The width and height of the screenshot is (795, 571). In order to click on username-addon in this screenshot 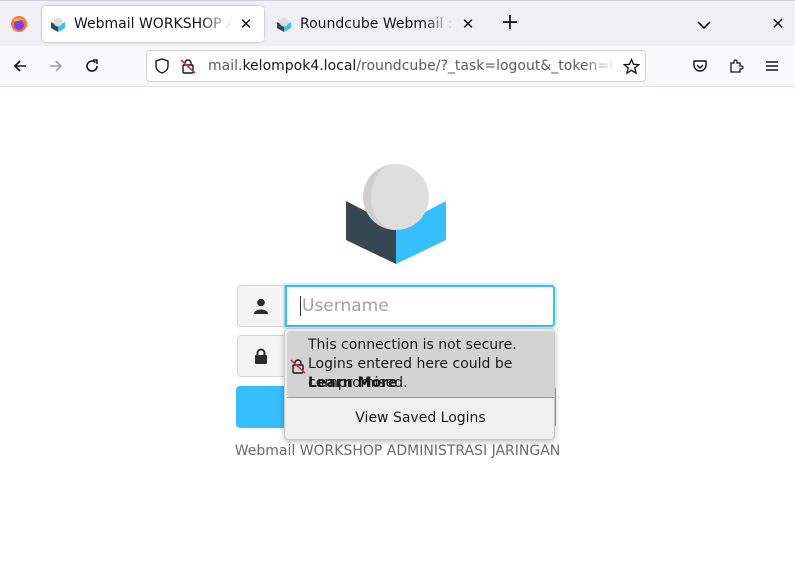, I will do `click(261, 306)`.